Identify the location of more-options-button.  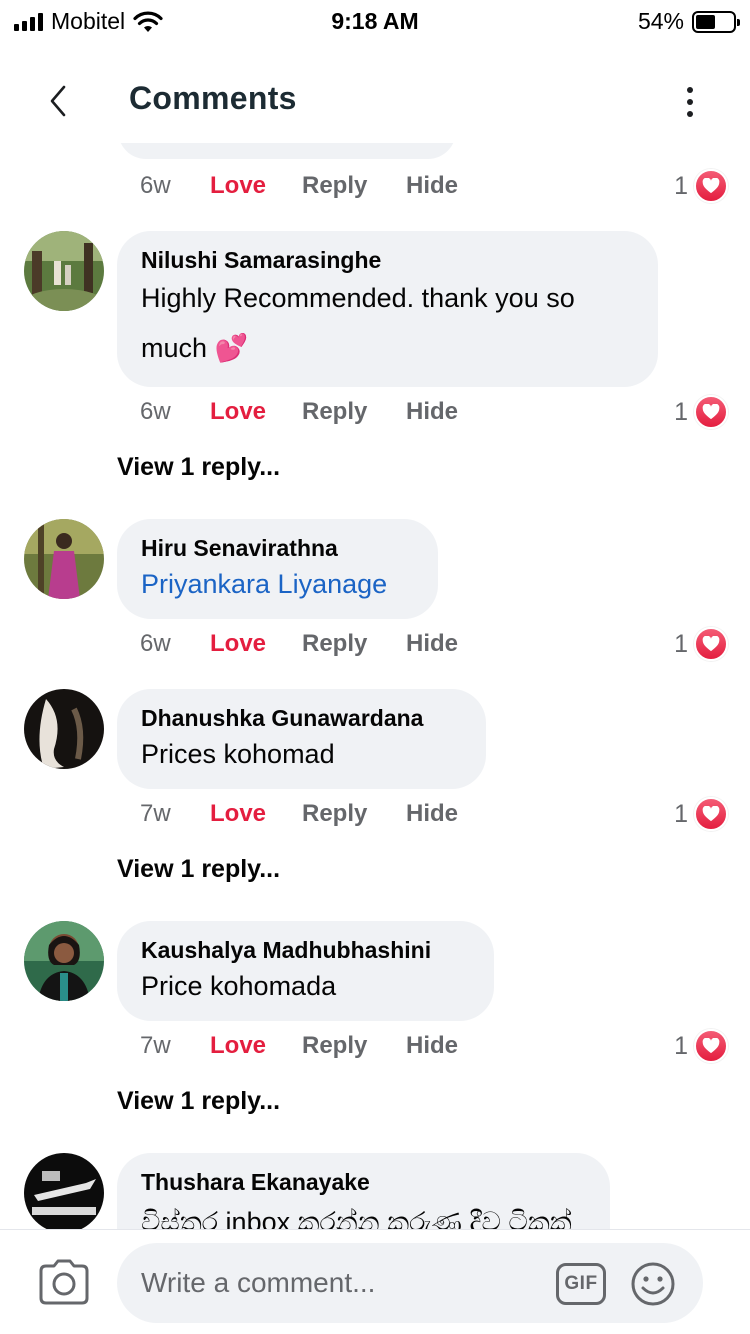
(690, 102).